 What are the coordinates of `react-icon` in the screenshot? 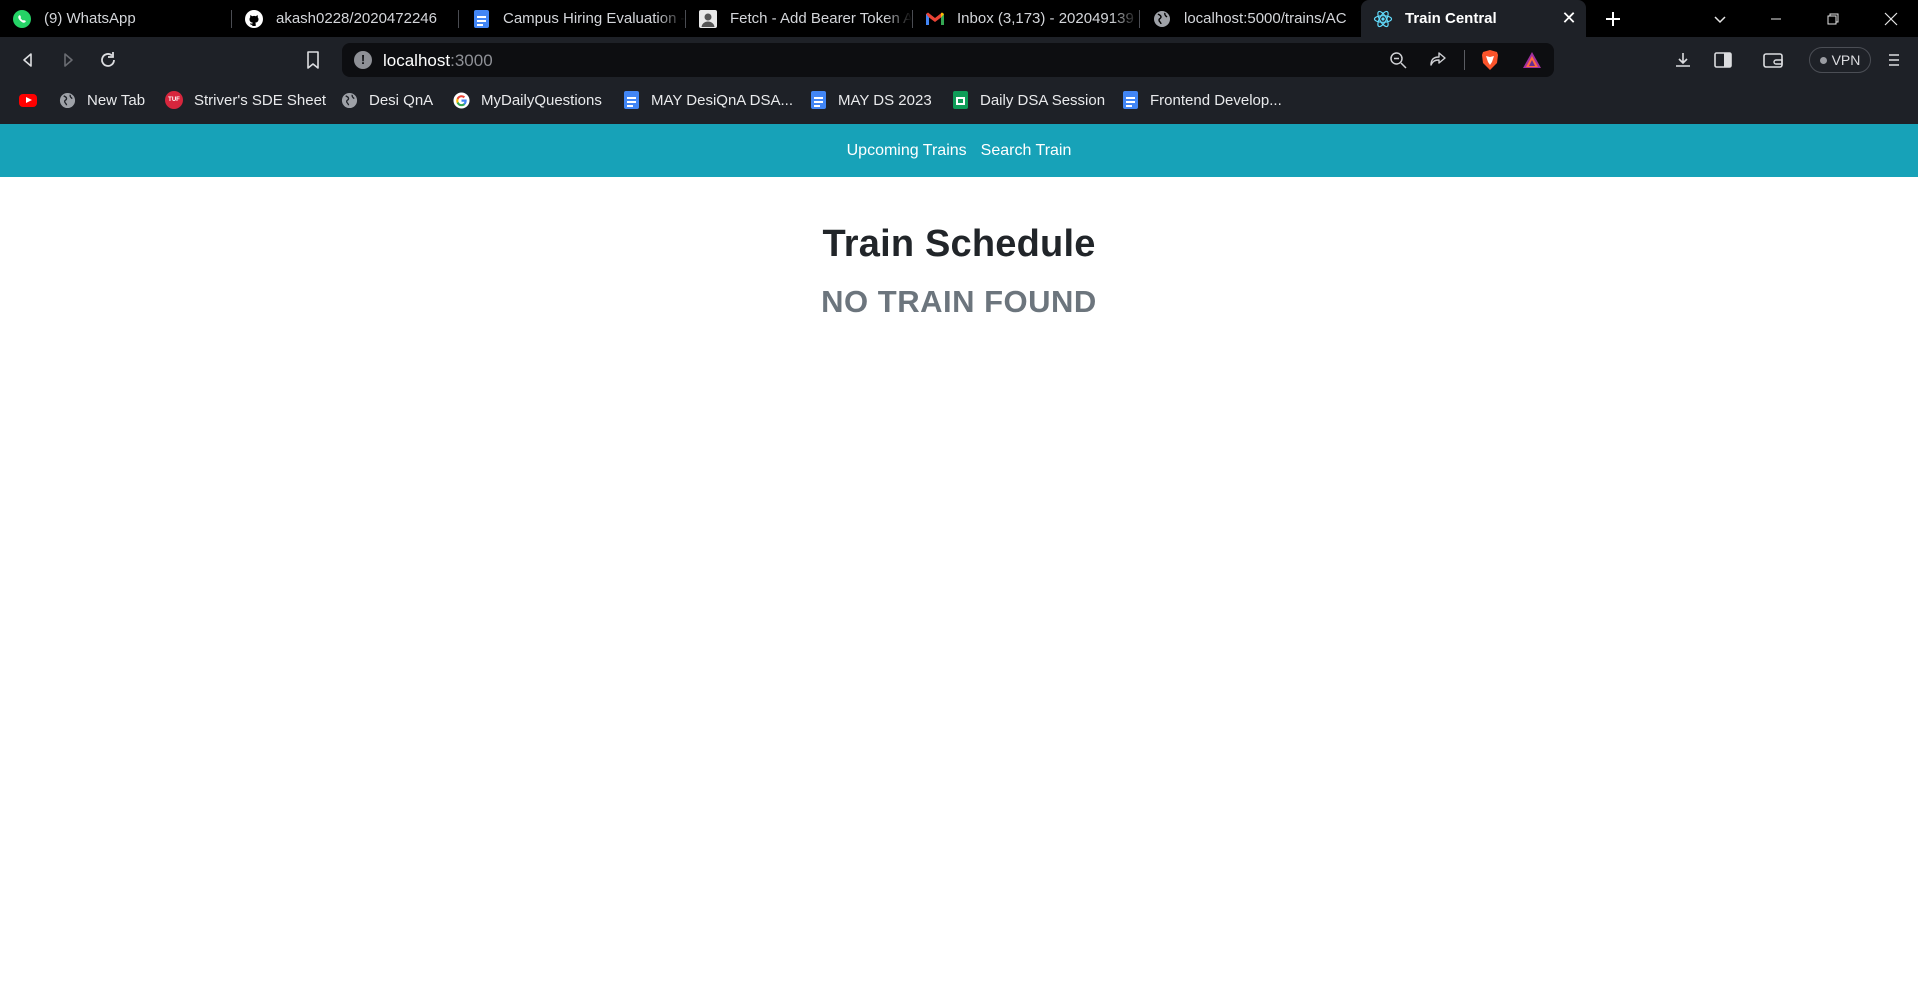 It's located at (1383, 19).